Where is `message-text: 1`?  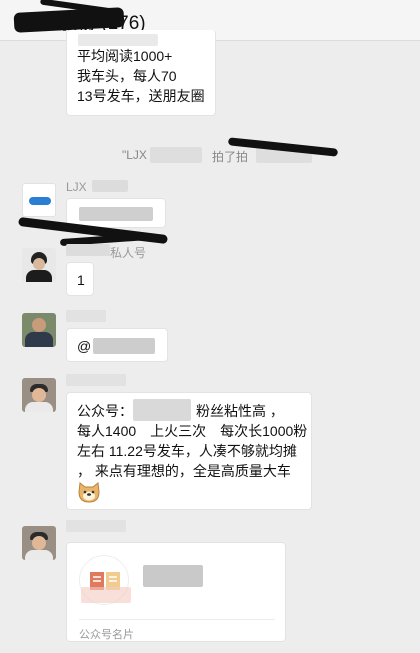
message-text: 1 is located at coordinates (81, 280).